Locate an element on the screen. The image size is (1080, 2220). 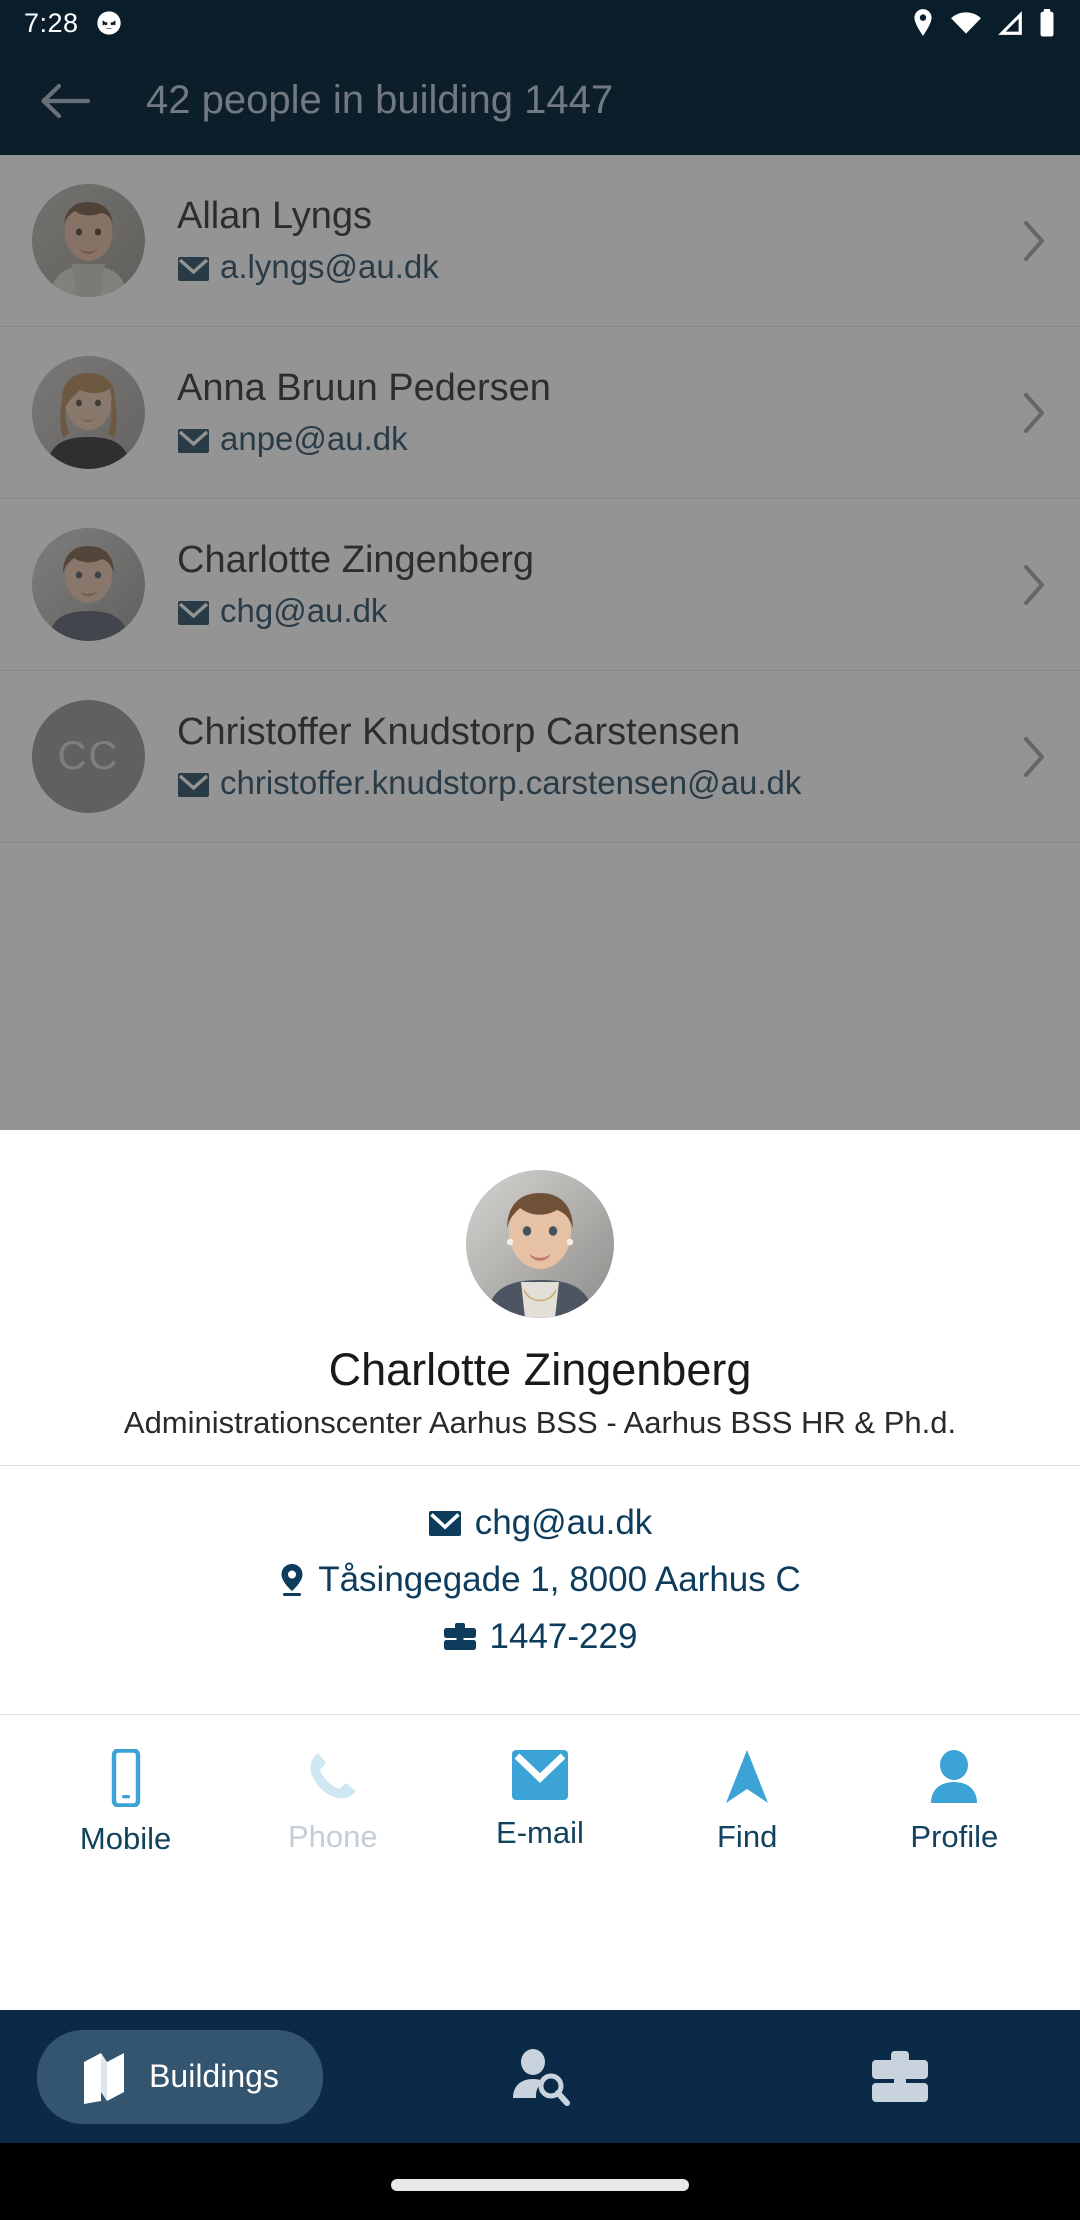
list-item-name: Anna Bruun Pedersen is located at coordinates (364, 387).